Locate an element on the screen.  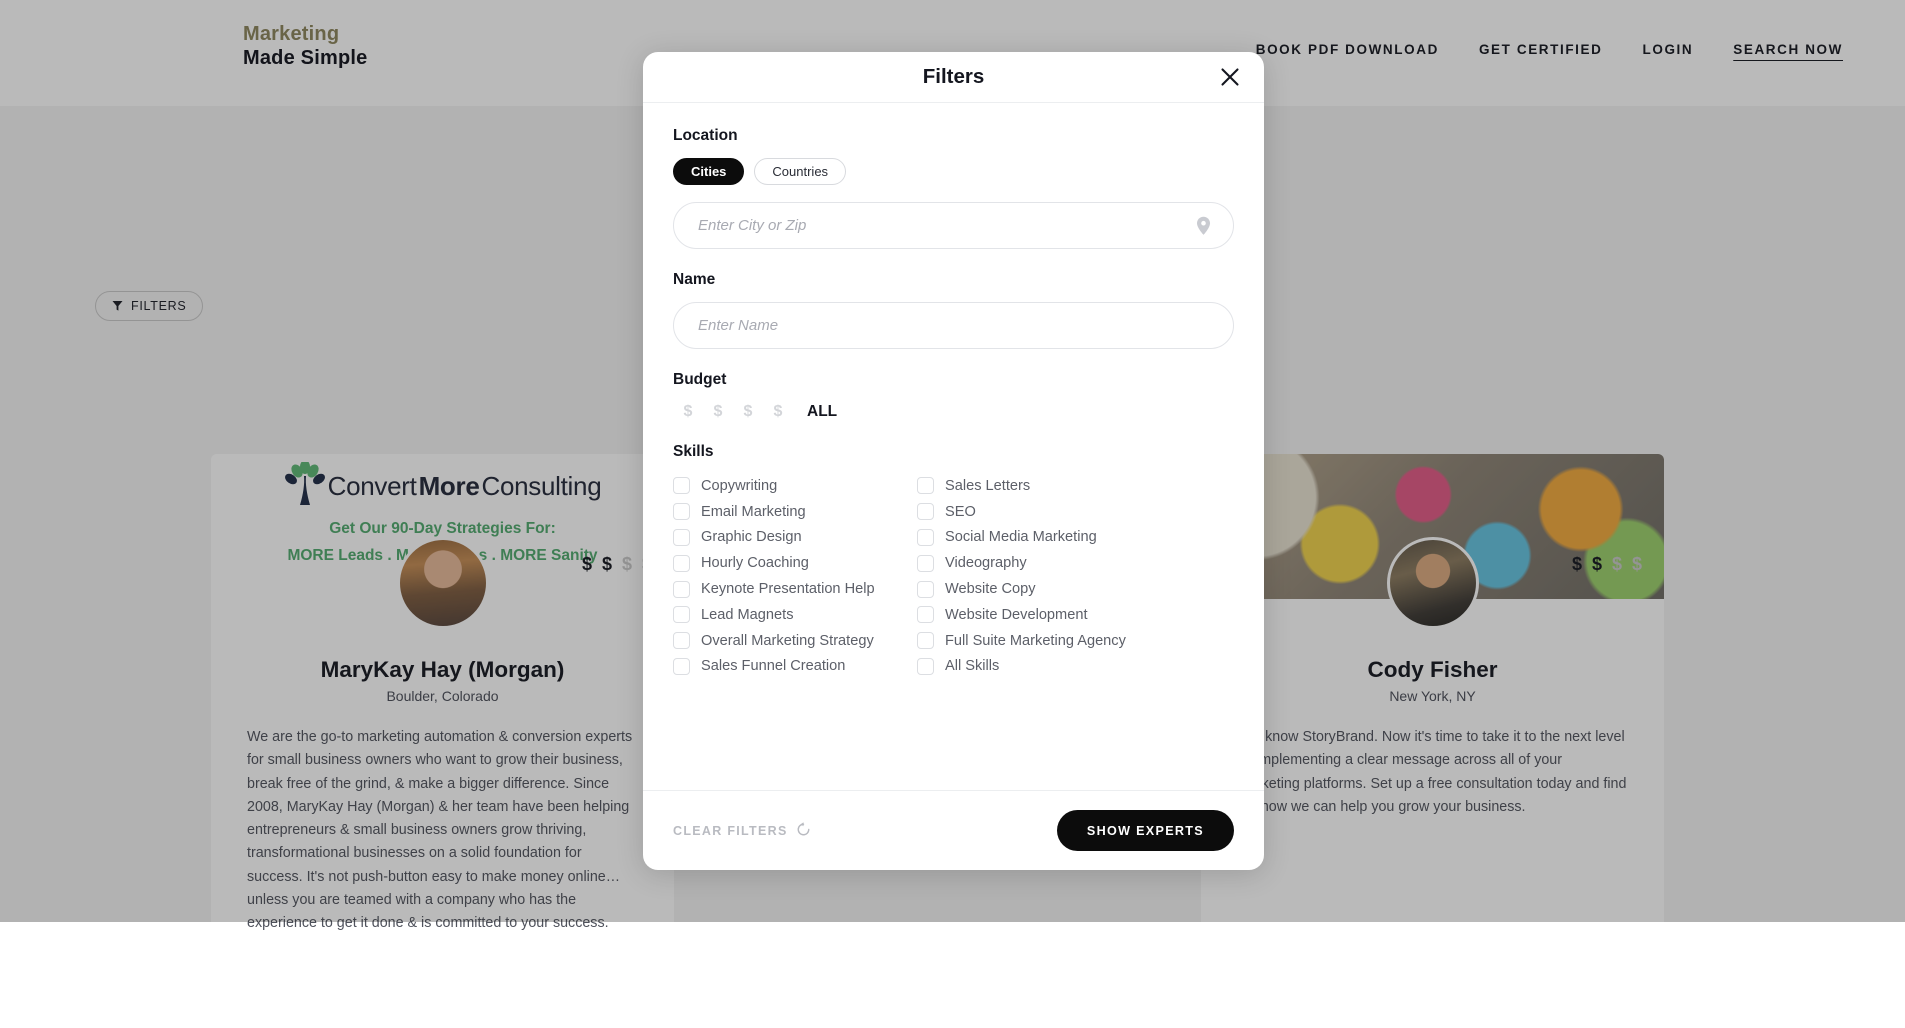
modal-footer: CLEAR FILTERS SHOW EXPERTS is located at coordinates (953, 830).